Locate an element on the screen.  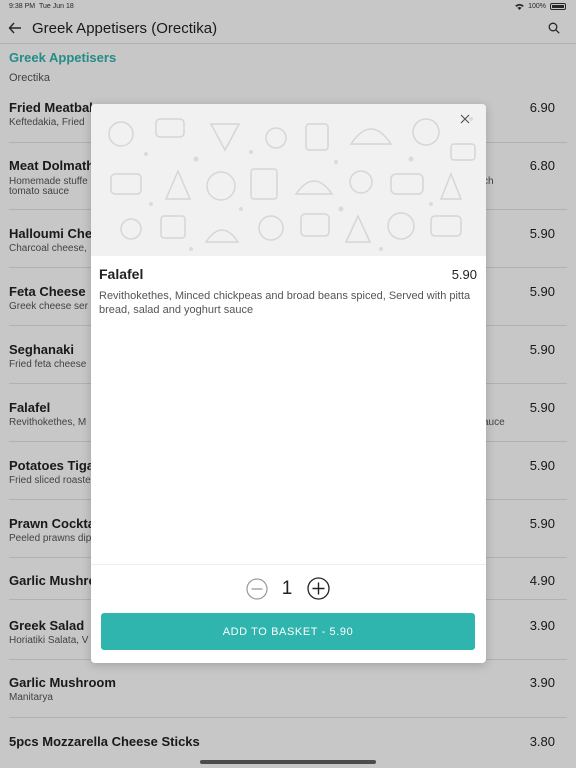
food-doodle-pattern is located at coordinates (292, 184).